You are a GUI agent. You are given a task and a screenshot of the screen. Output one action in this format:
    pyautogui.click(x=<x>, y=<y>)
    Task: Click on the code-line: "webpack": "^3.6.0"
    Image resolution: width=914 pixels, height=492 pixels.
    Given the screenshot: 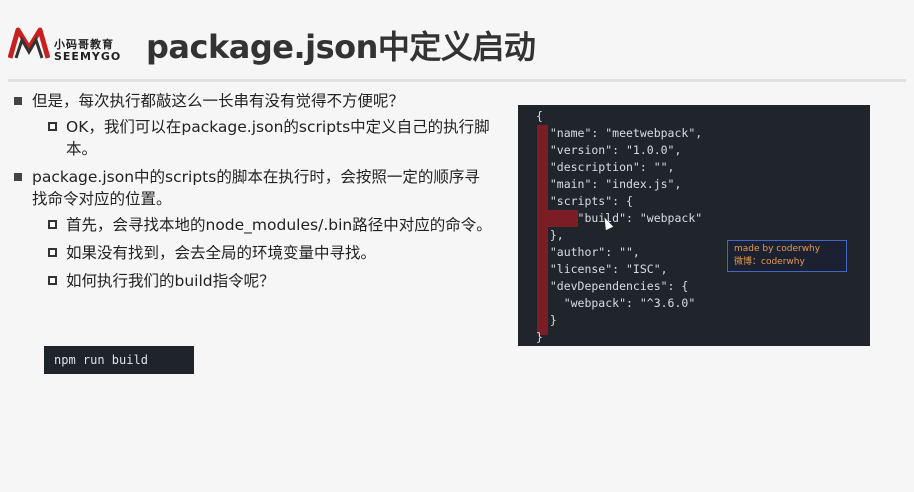 What is the action you would take?
    pyautogui.click(x=616, y=303)
    